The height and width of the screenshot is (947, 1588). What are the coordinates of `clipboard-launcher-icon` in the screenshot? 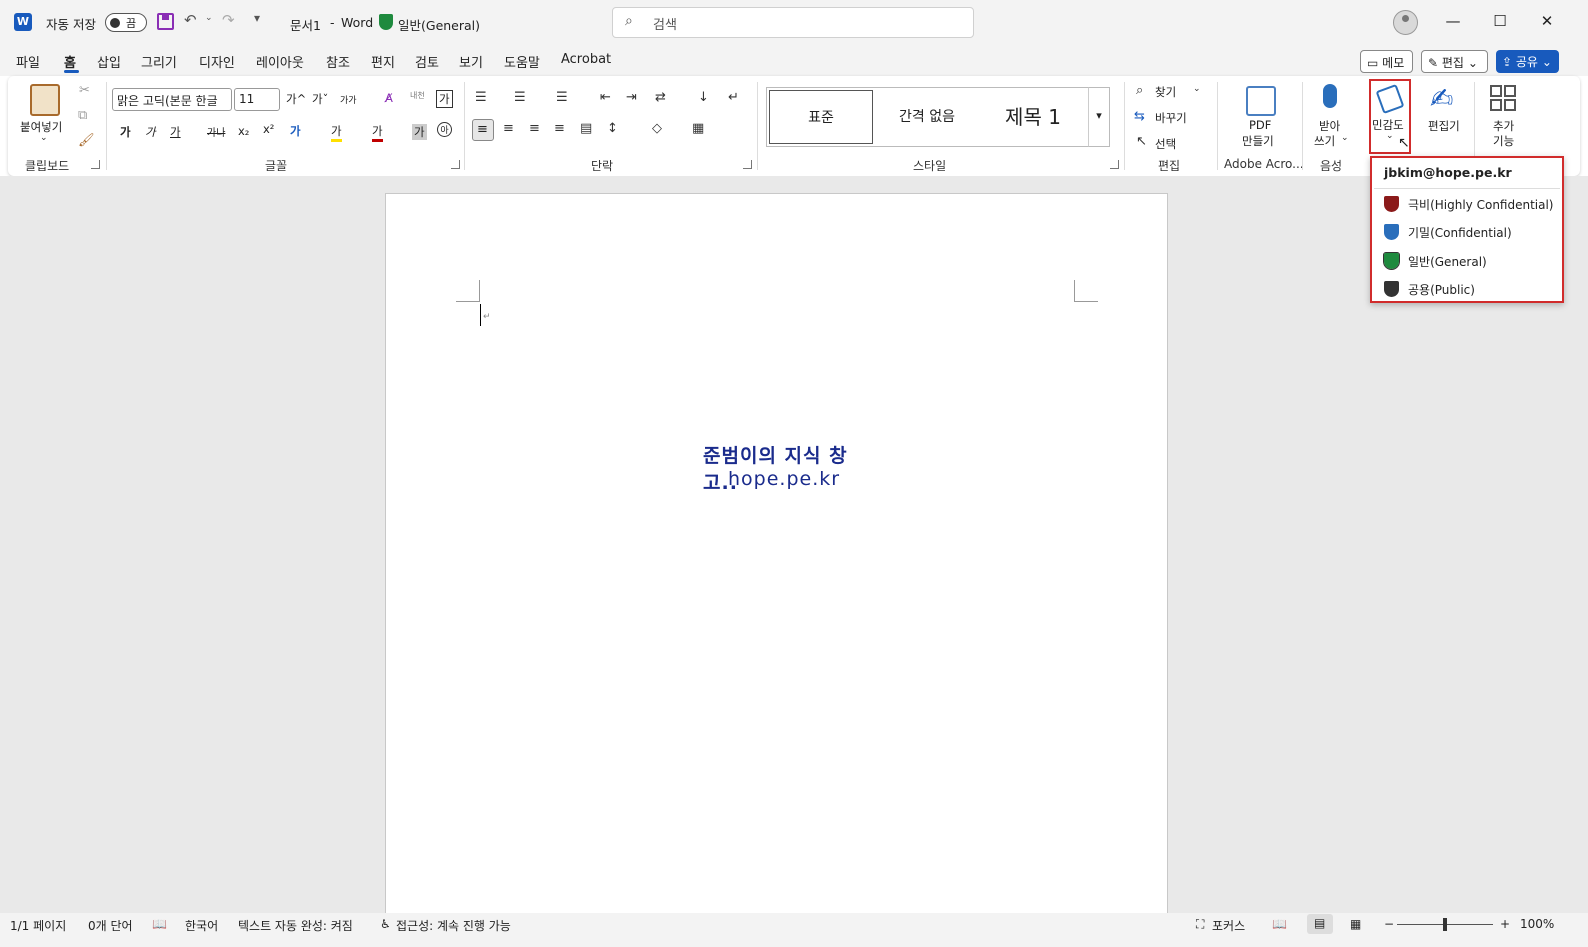 It's located at (95, 164).